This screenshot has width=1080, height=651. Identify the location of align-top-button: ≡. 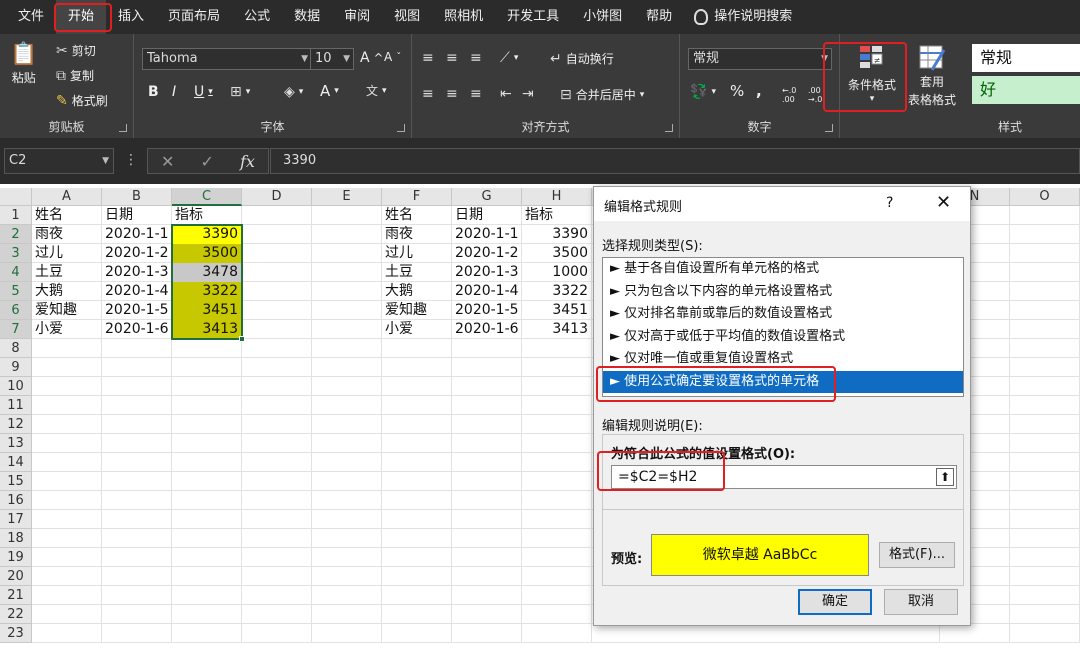
(428, 58).